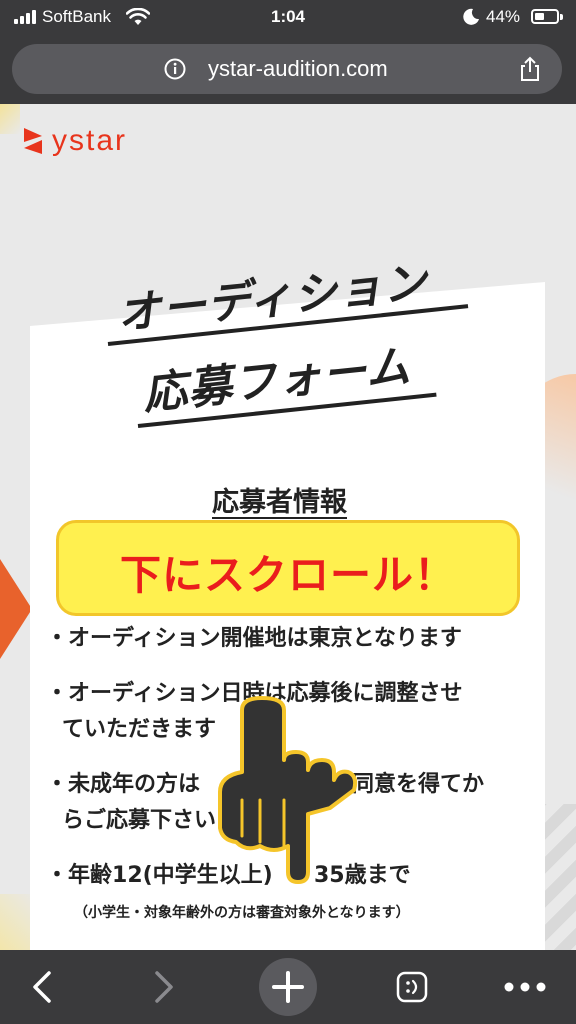 The image size is (576, 1024). I want to click on pointing-hand-icon, so click(288, 790).